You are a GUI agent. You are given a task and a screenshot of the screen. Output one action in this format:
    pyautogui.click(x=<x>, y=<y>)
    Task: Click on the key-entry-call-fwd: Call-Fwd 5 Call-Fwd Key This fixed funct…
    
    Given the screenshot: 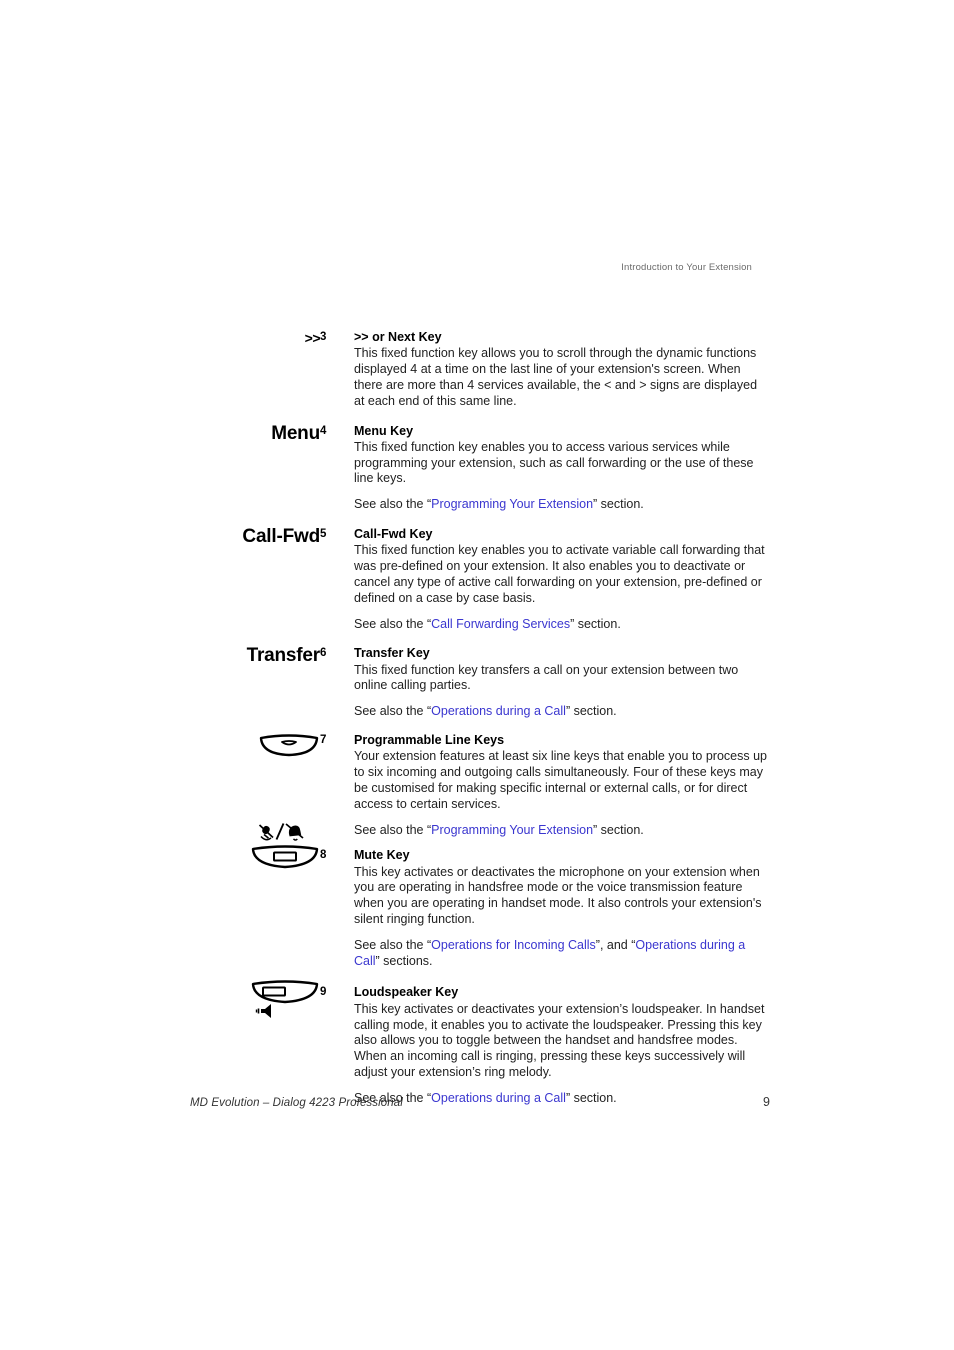 What is the action you would take?
    pyautogui.click(x=480, y=579)
    